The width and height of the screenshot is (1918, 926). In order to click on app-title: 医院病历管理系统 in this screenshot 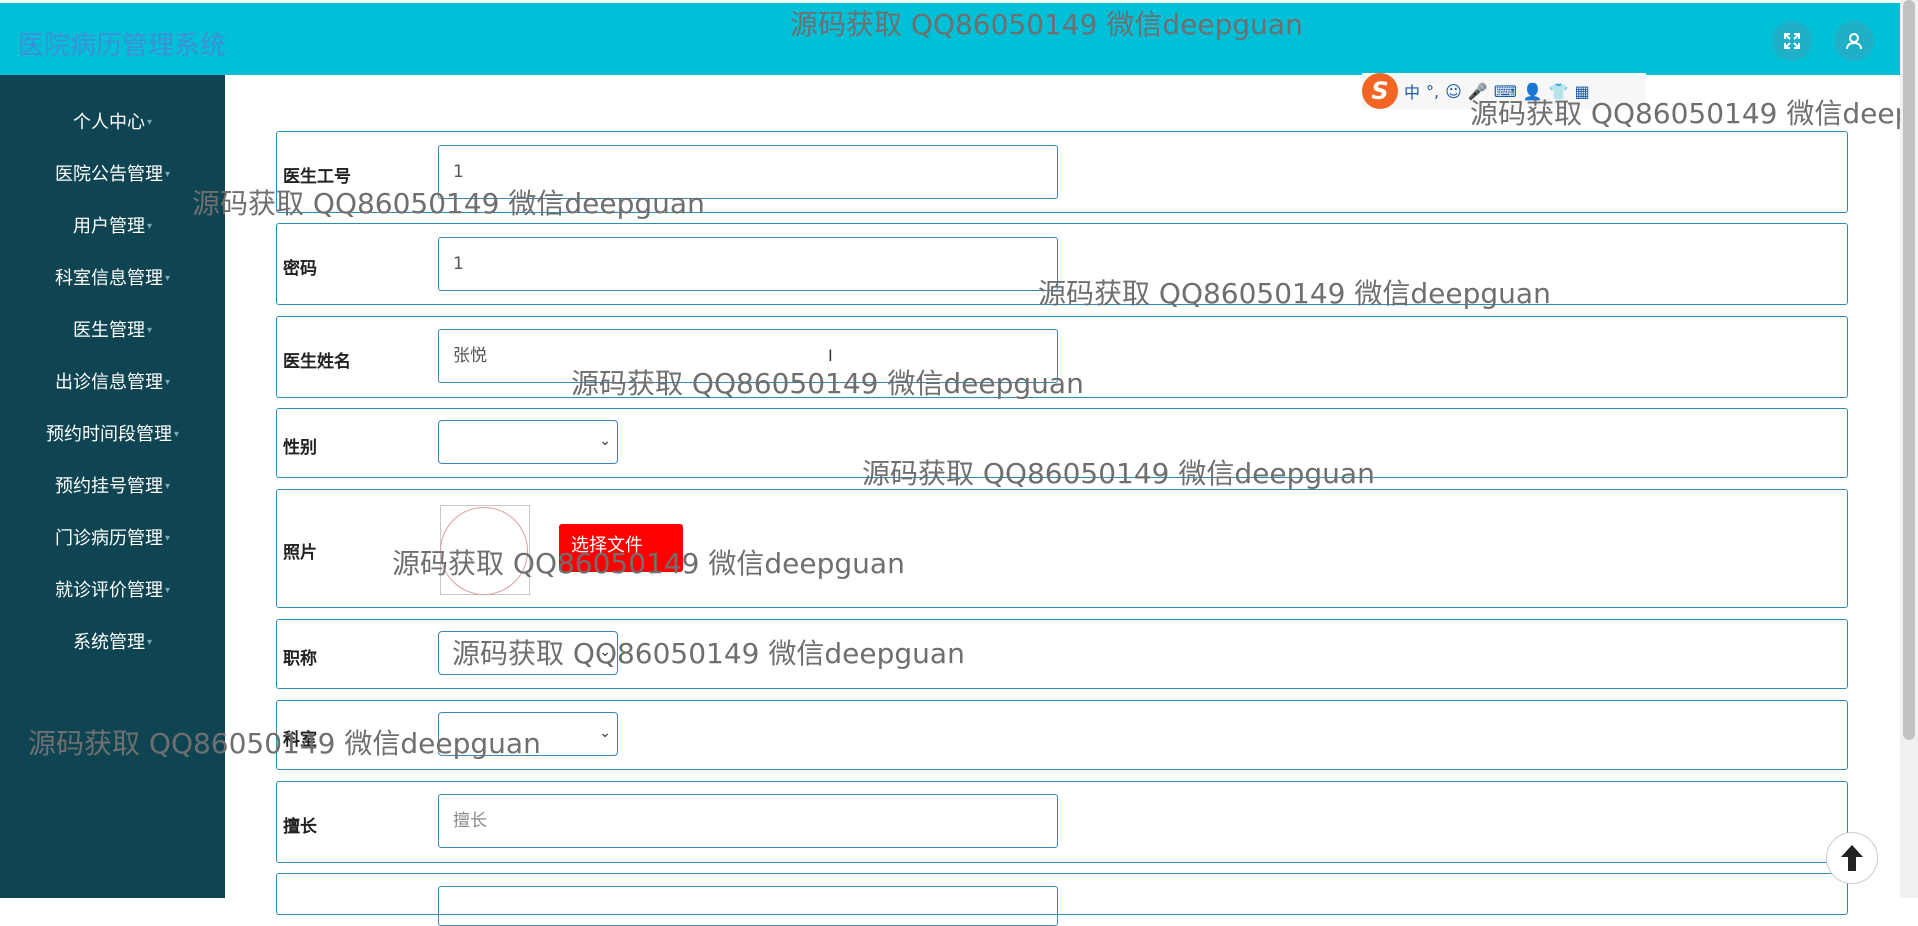, I will do `click(122, 46)`.